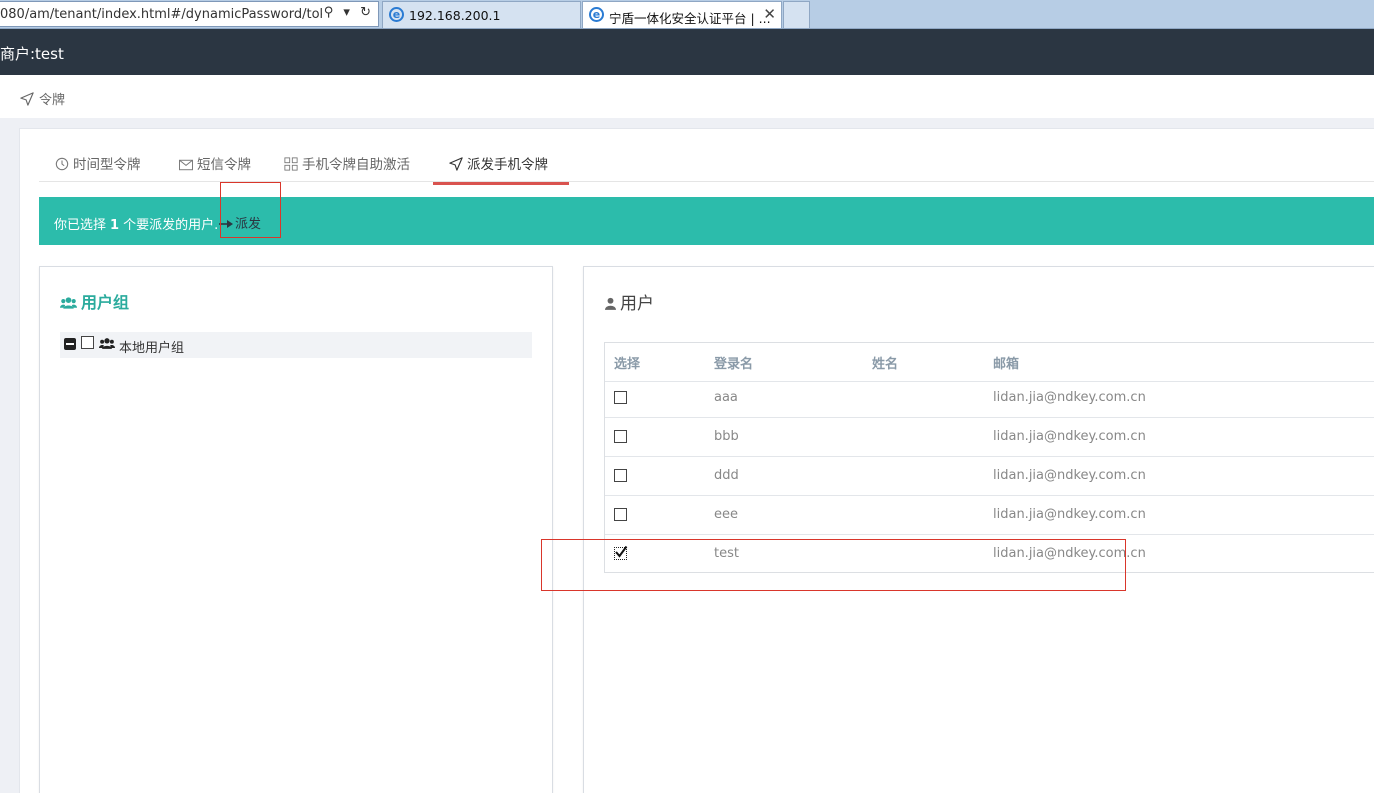 This screenshot has height=793, width=1374. Describe the element at coordinates (989, 398) in the screenshot. I see `table-row: aaa lidan.jia@ndkey.com.cn` at that location.